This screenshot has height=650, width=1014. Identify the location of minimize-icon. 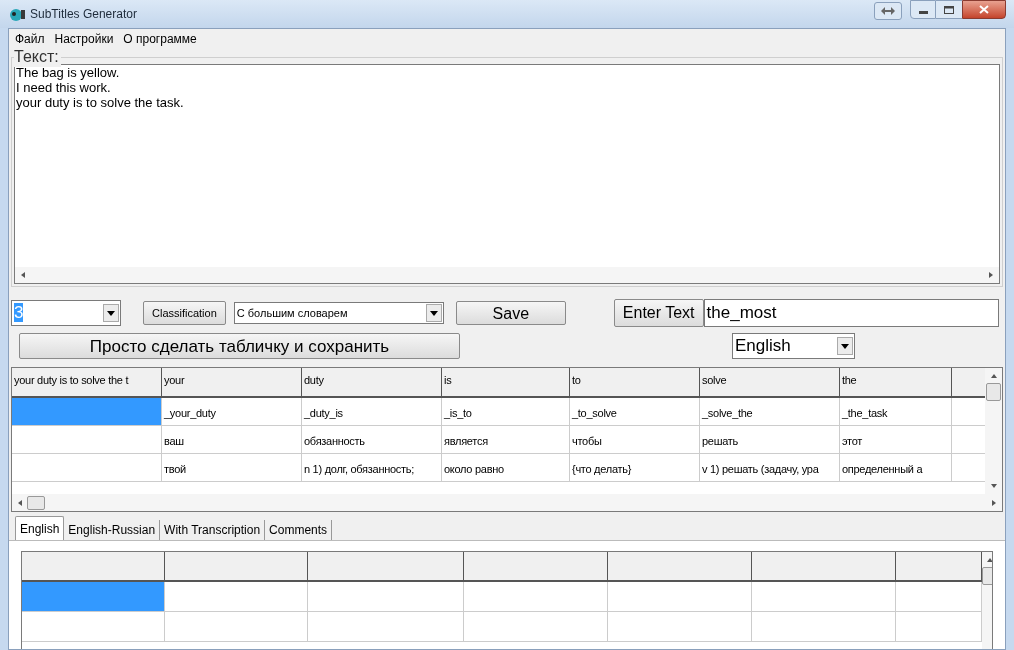
(923, 12).